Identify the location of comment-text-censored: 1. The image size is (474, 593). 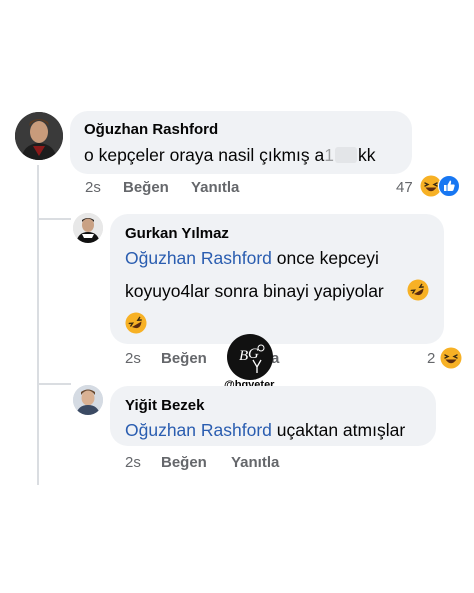
(329, 155).